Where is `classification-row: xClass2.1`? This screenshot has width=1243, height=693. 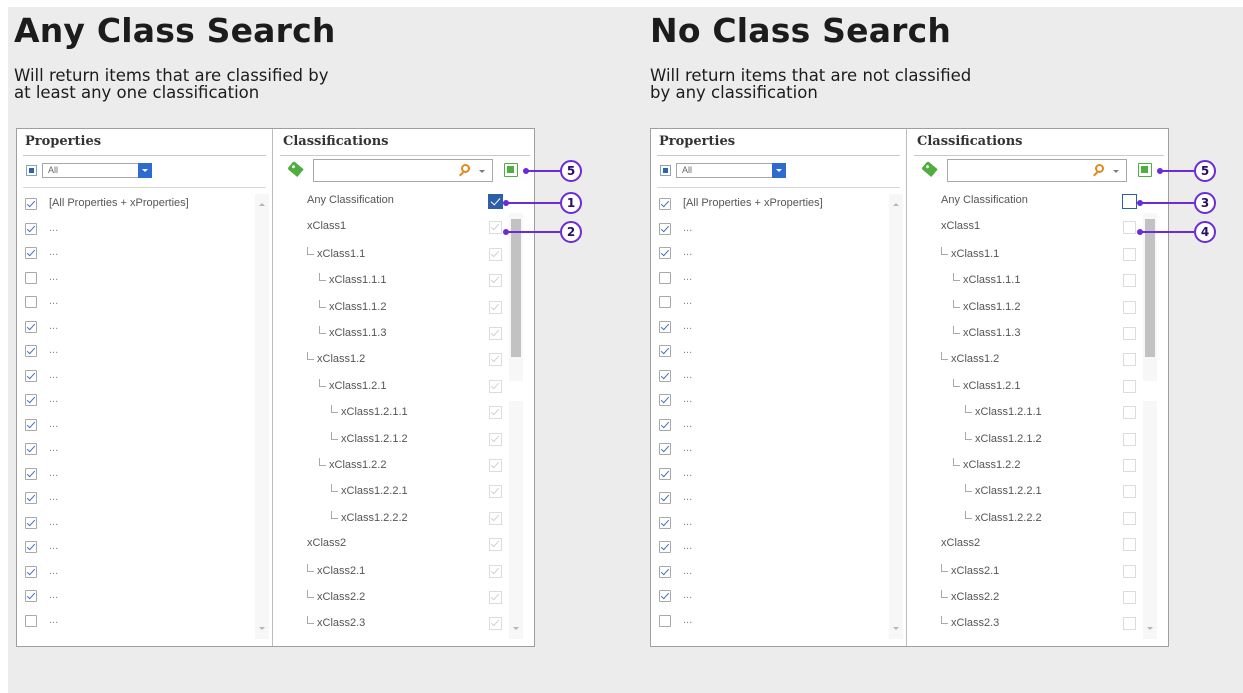 classification-row: xClass2.1 is located at coordinates (398, 572).